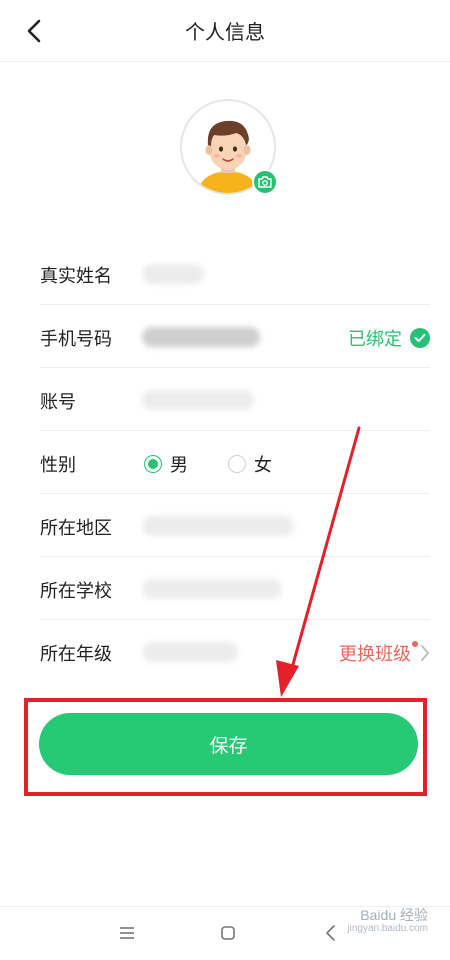 The height and width of the screenshot is (960, 450). What do you see at coordinates (190, 652) in the screenshot?
I see `grade-value` at bounding box center [190, 652].